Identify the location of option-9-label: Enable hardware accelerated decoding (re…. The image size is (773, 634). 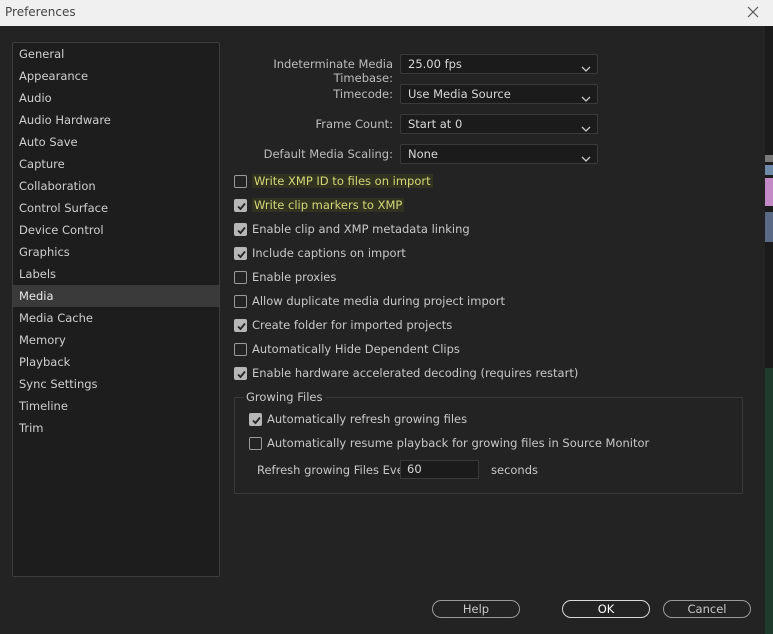
(415, 373).